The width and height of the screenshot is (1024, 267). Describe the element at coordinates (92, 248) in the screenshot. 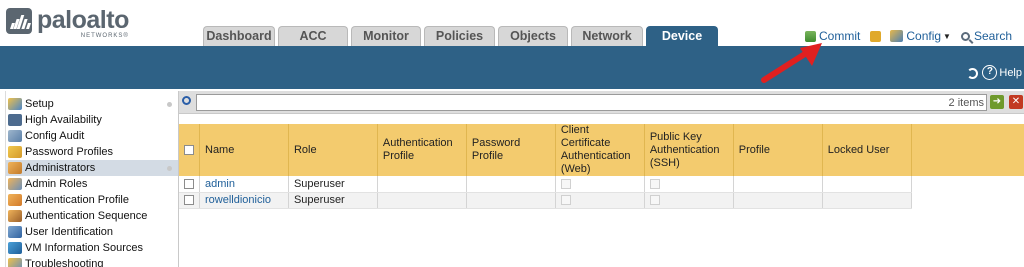

I see `sidebar-item-vm-information-sources: VM Information Sources` at that location.